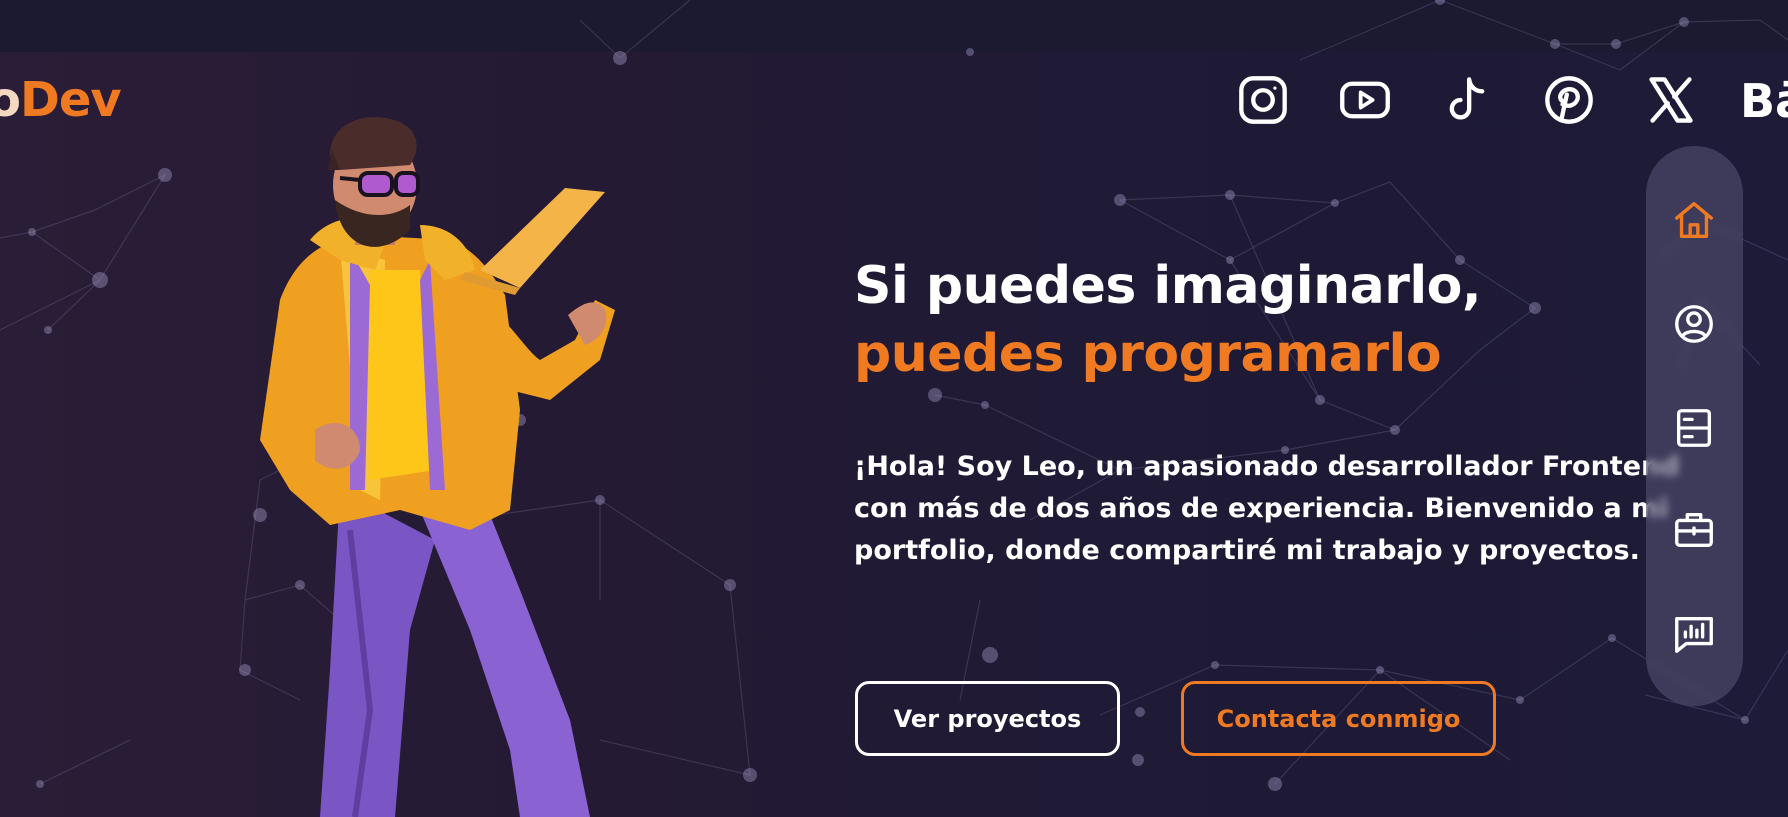  Describe the element at coordinates (1148, 354) in the screenshot. I see `hero-title-line2: puedes programarlo` at that location.